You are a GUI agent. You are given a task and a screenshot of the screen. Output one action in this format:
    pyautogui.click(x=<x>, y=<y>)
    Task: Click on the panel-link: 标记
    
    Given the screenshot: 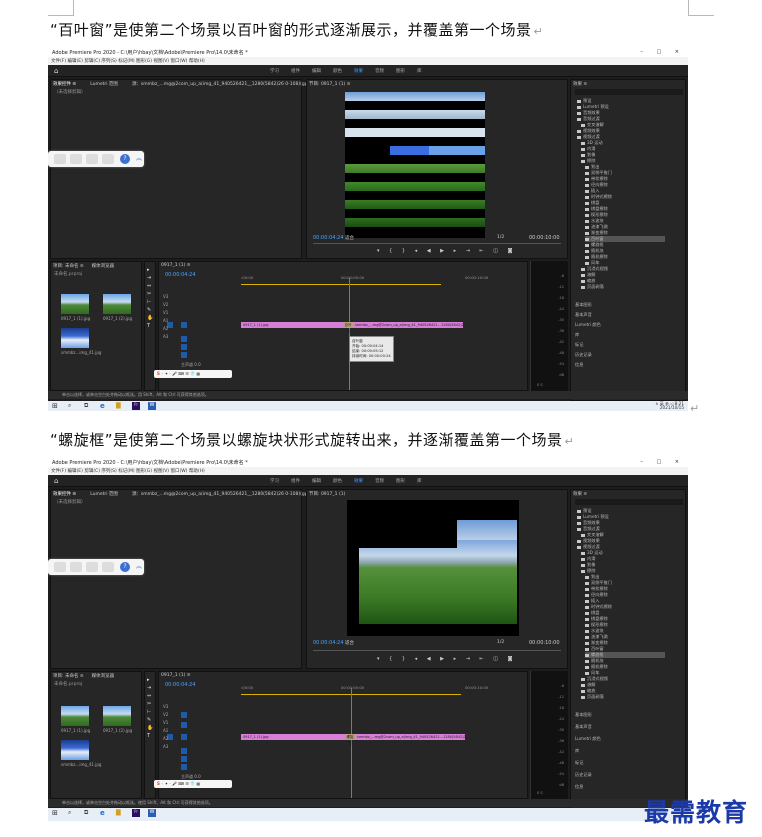 What is the action you would take?
    pyautogui.click(x=579, y=345)
    